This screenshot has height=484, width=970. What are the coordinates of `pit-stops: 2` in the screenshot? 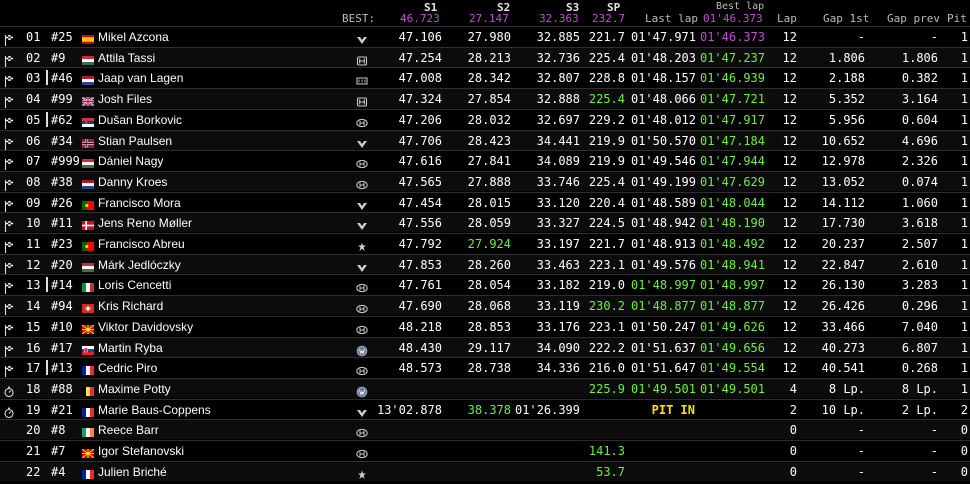 It's located at (964, 409).